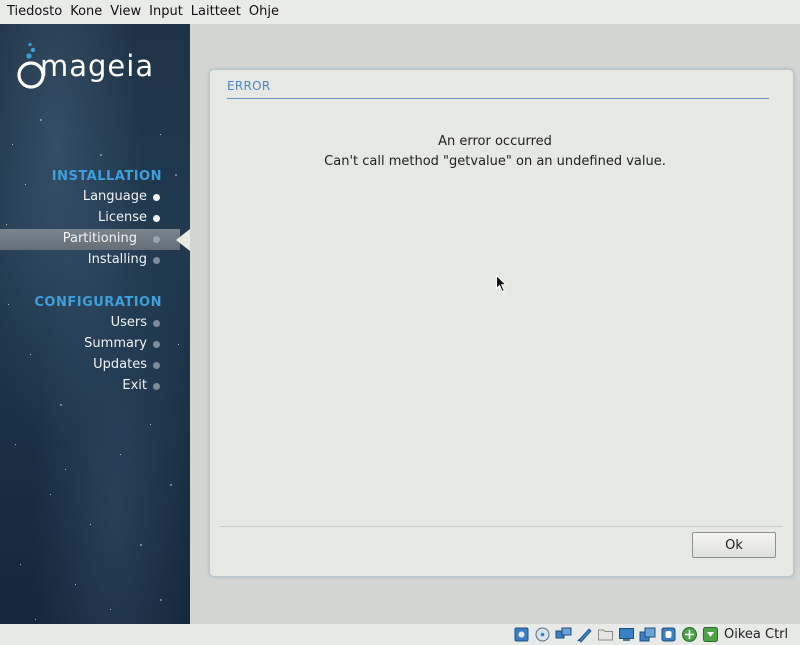 This screenshot has width=800, height=645. Describe the element at coordinates (156, 239) in the screenshot. I see `step-current-dot-icon` at that location.